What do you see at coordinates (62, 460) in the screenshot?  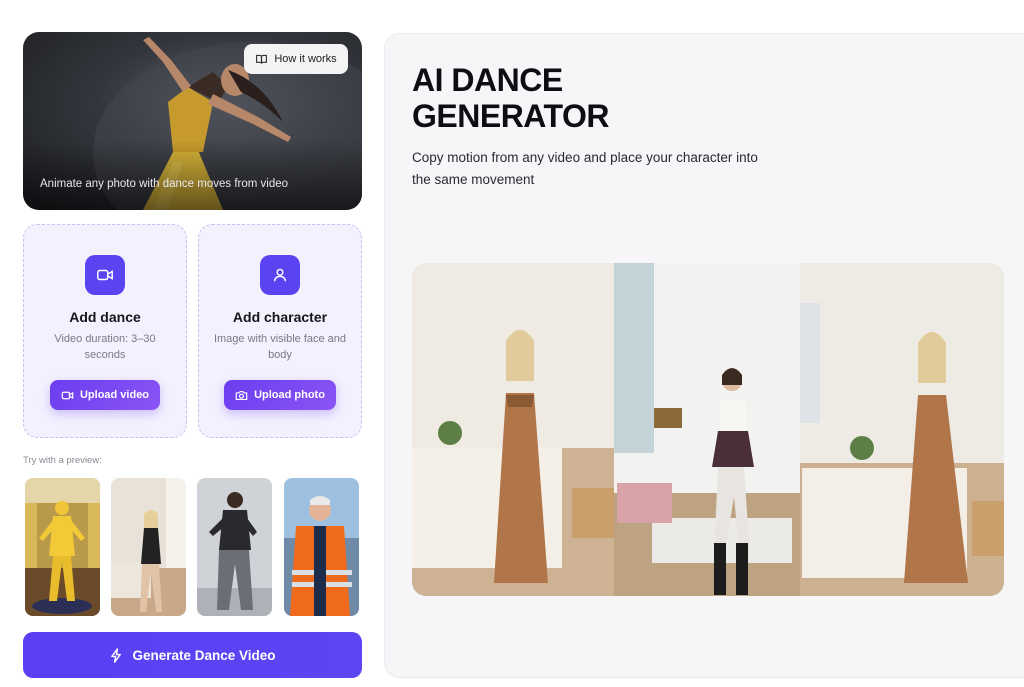 I see `preview-label: Try with a preview:` at bounding box center [62, 460].